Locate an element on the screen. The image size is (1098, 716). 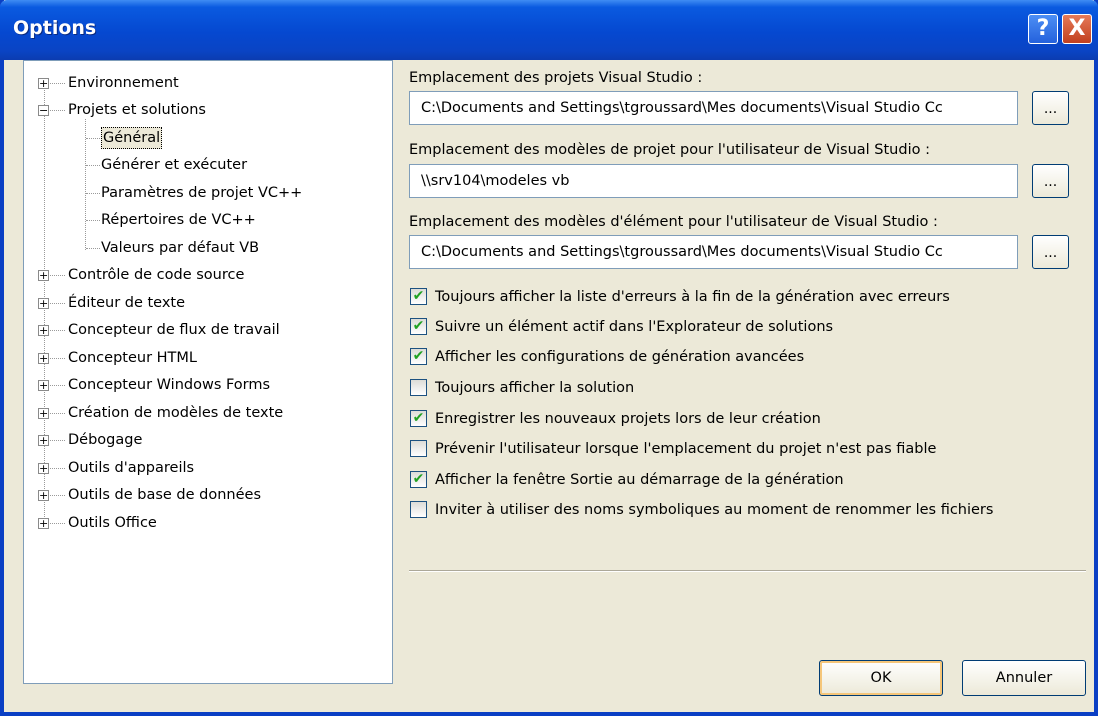
tree-item-label: Concepteur HTML is located at coordinates (132, 358).